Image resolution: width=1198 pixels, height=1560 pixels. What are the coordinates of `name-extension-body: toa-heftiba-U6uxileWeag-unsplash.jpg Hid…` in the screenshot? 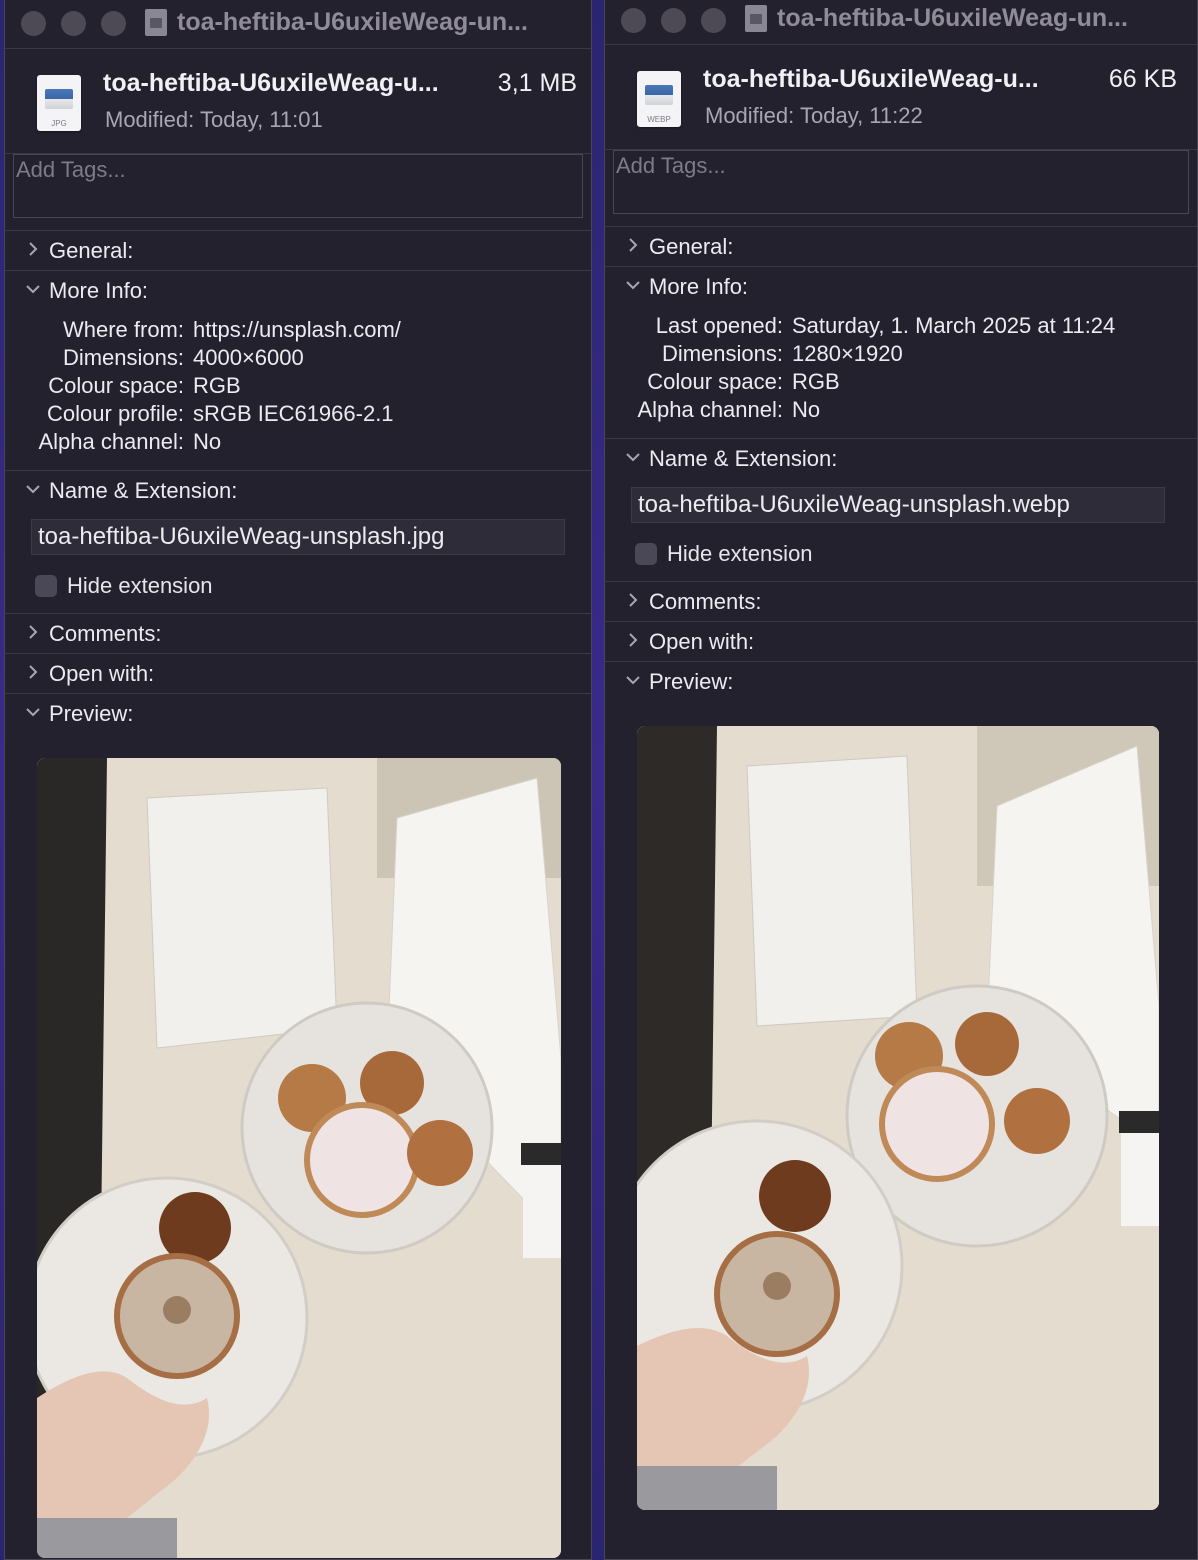 It's located at (298, 566).